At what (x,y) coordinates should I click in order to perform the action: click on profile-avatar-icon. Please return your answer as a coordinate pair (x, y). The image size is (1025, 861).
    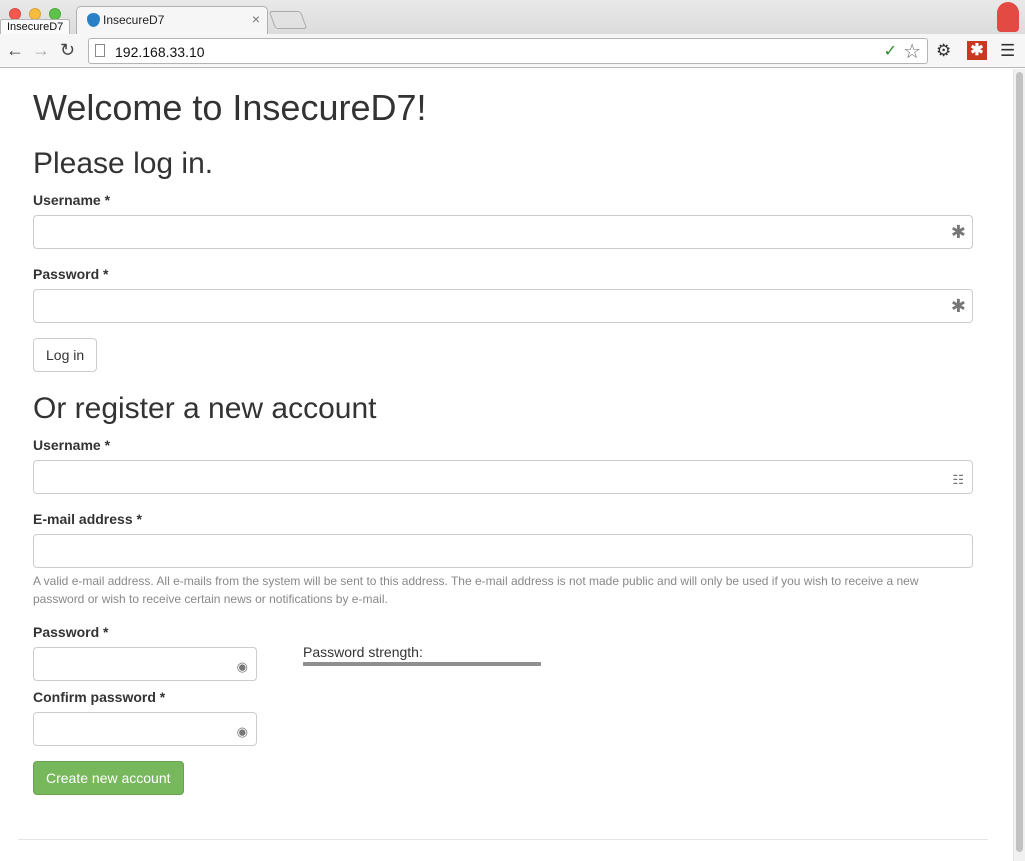
    Looking at the image, I should click on (1008, 17).